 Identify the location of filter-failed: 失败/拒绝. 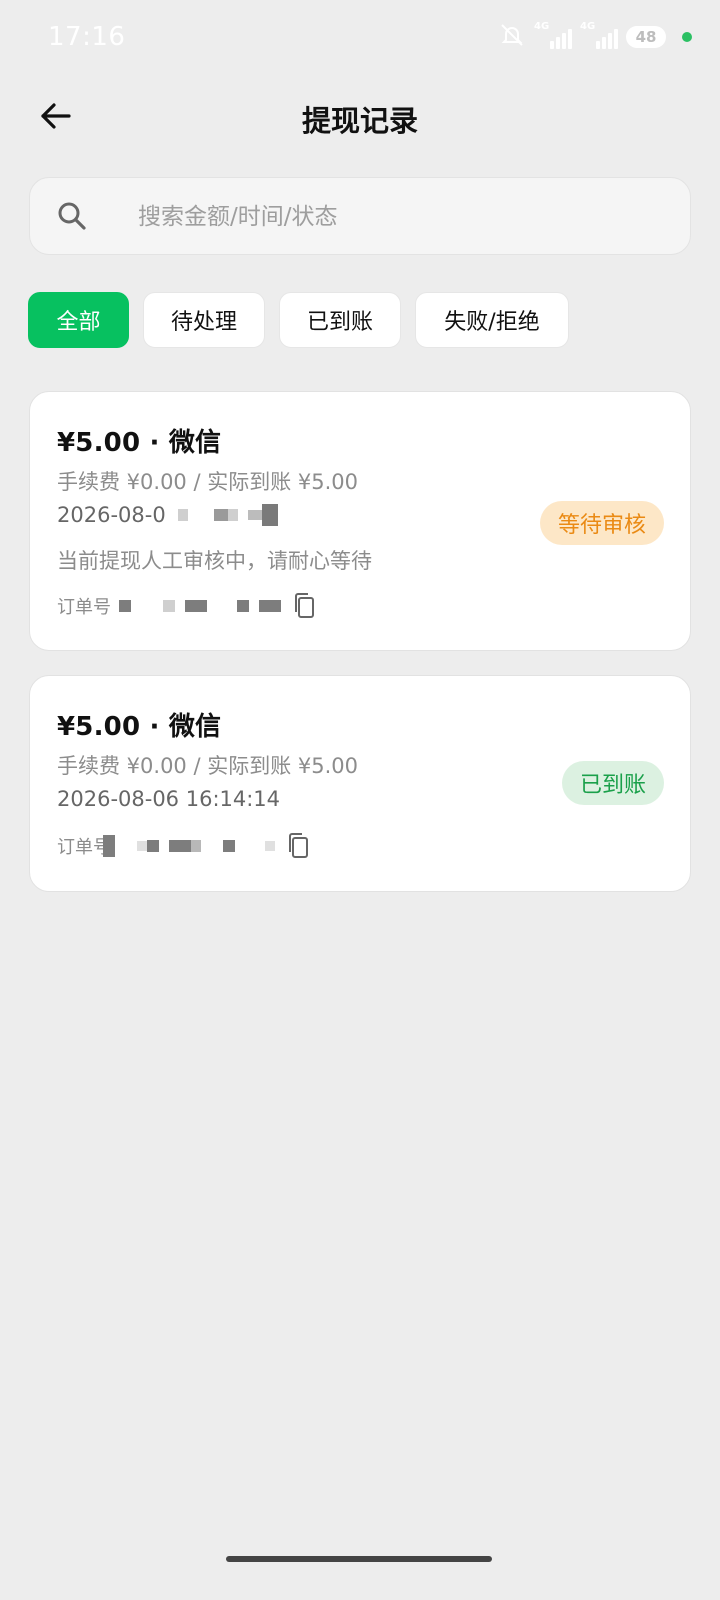
(492, 320).